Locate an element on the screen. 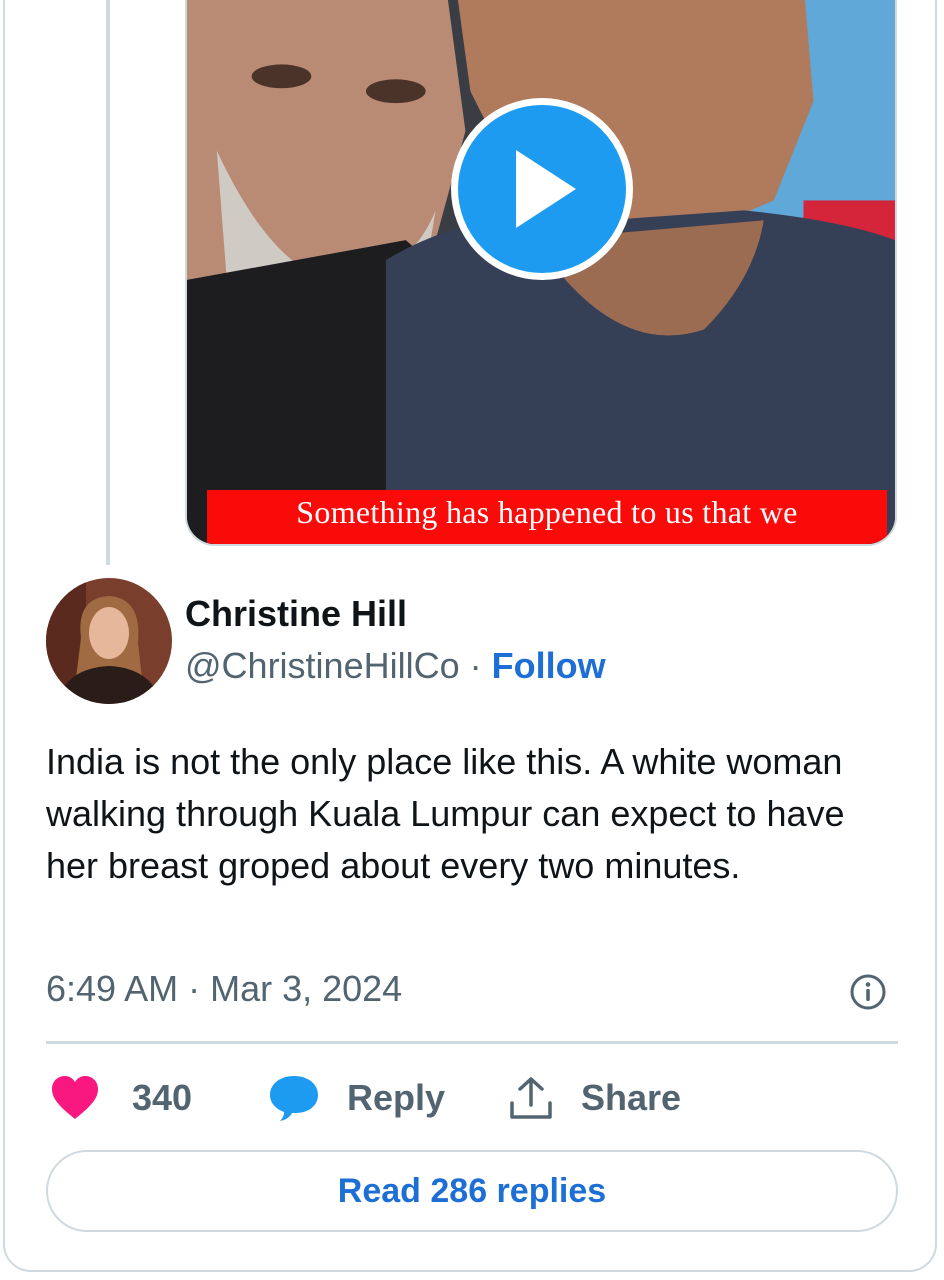  avatar-image is located at coordinates (109, 641).